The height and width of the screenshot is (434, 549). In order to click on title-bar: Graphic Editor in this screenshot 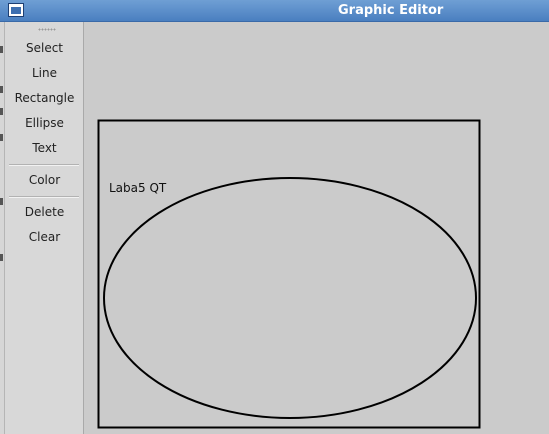, I will do `click(274, 11)`.